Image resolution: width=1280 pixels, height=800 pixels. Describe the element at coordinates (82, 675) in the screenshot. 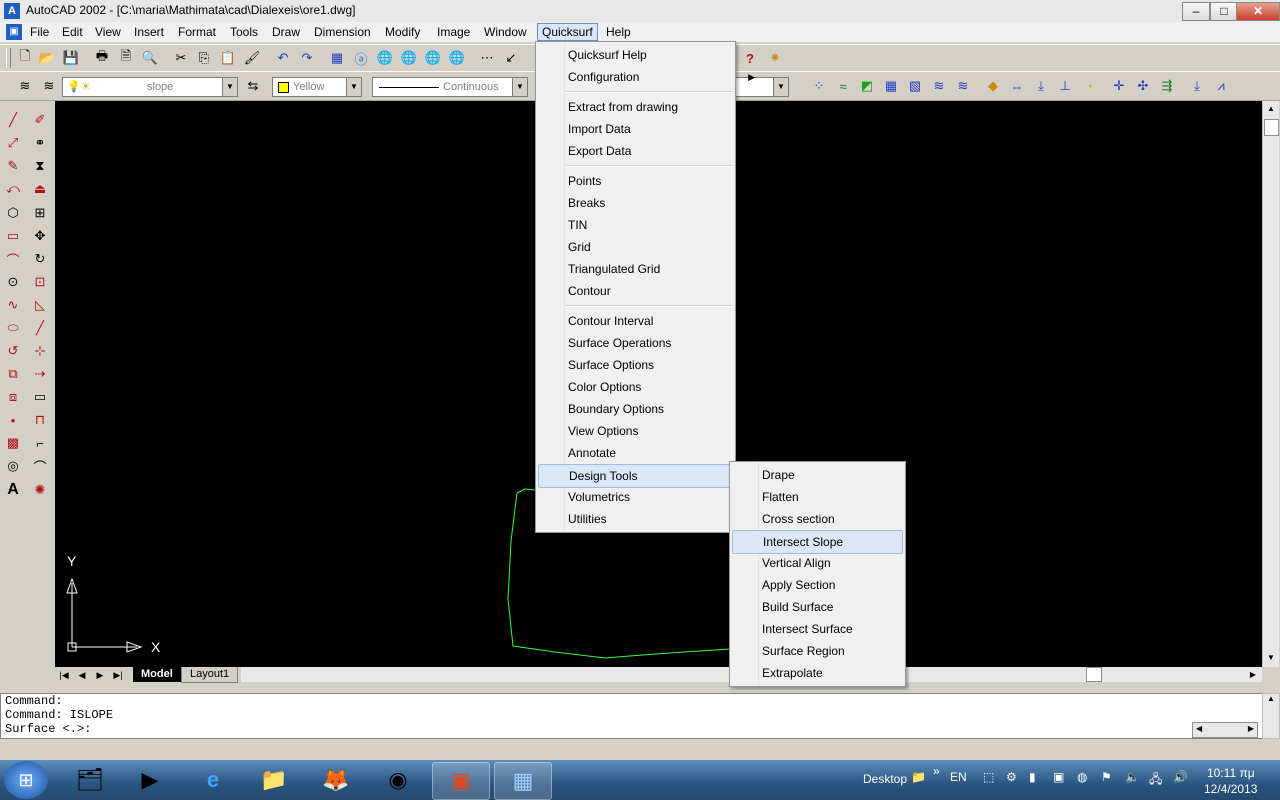

I see `prev-tab-icon: ◀` at that location.